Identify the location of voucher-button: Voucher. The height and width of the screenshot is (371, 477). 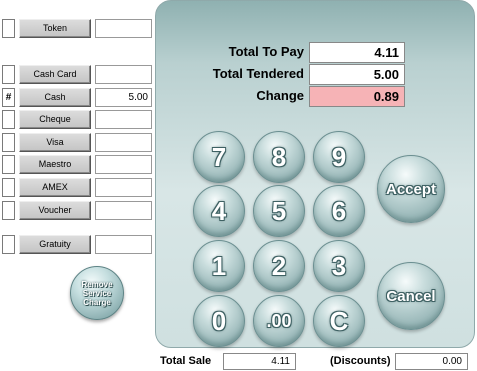
(55, 210).